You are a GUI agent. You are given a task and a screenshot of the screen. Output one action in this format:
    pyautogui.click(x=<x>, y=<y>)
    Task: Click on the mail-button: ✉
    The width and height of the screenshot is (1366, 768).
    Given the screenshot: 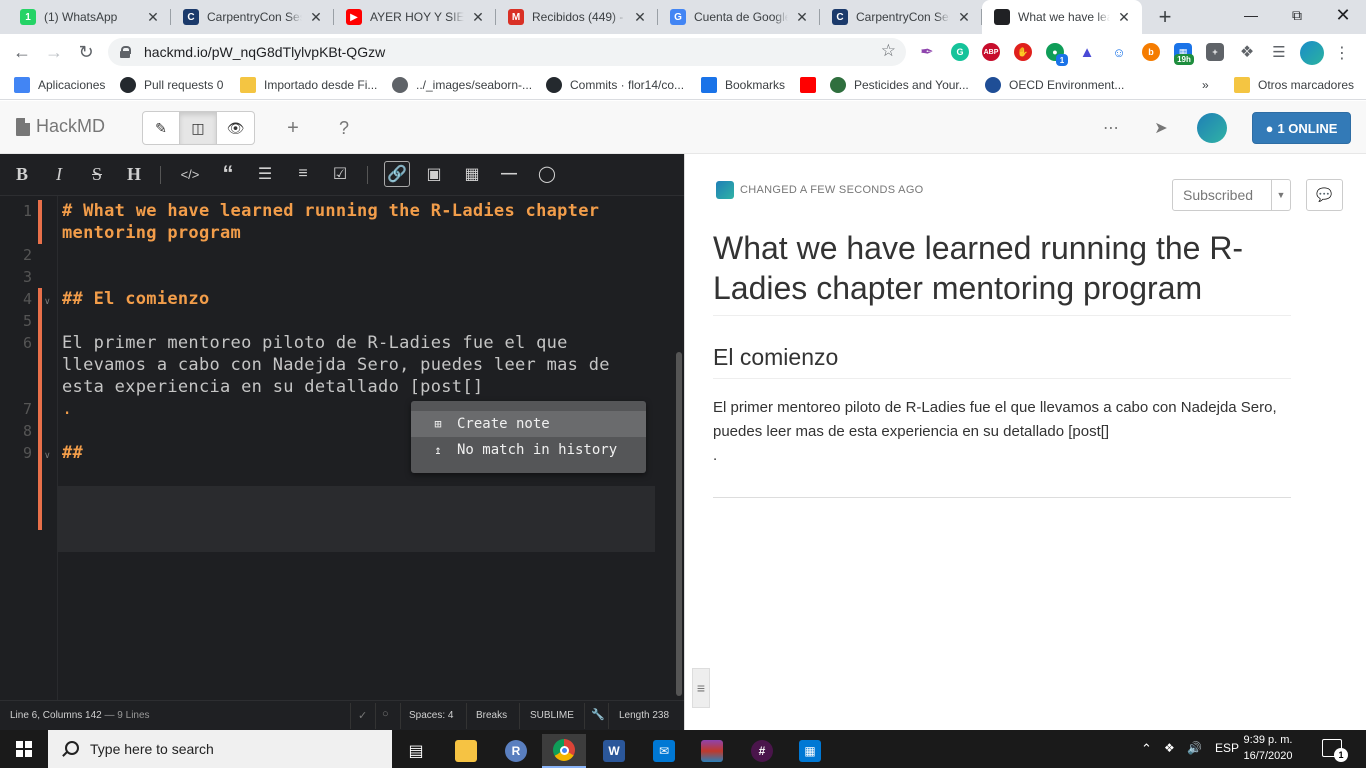 What is the action you would take?
    pyautogui.click(x=664, y=751)
    